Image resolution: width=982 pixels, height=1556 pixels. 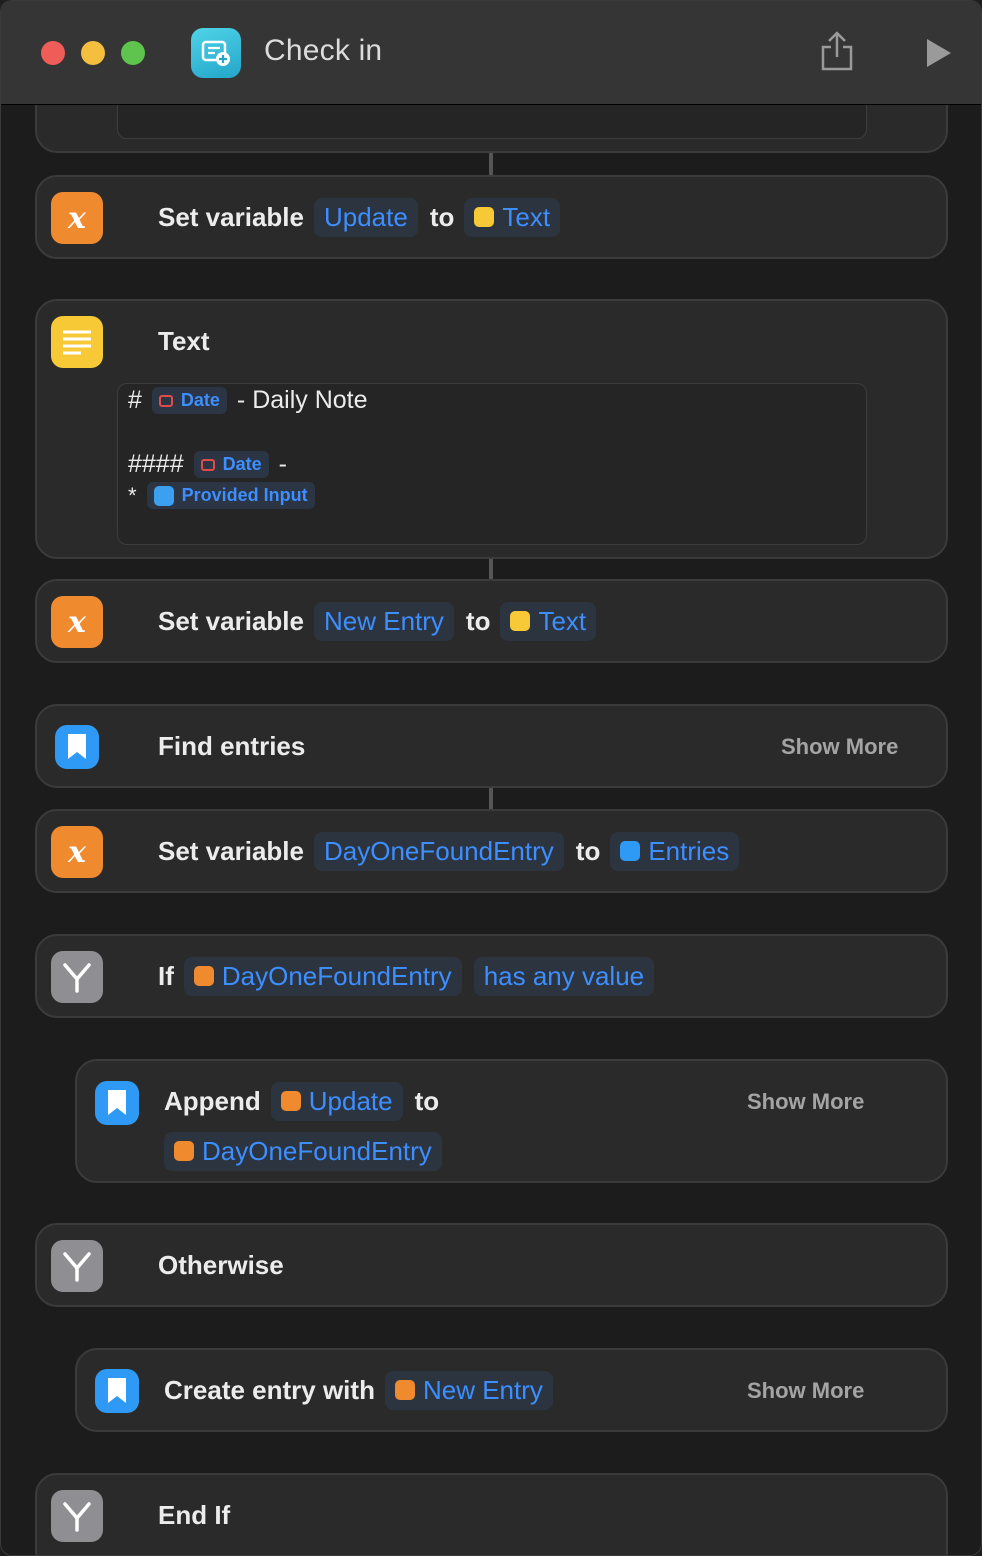 I want to click on condition-token: has any value, so click(x=564, y=976).